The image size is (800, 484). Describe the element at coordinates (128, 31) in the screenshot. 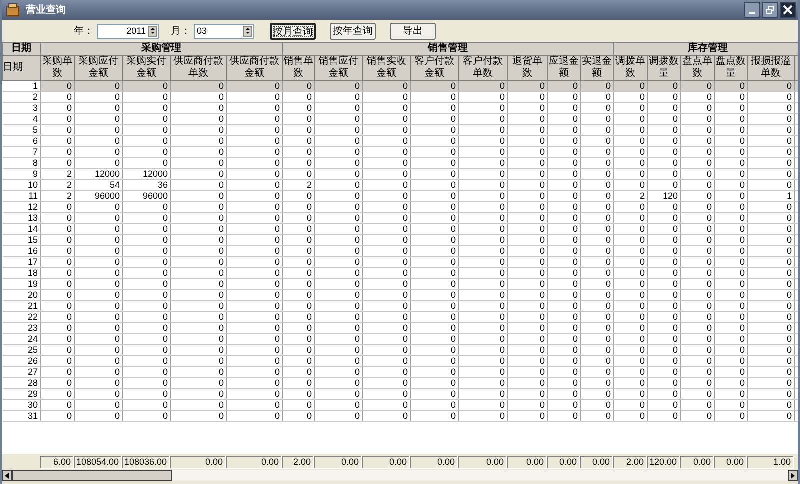

I see `year-field: 2011` at that location.